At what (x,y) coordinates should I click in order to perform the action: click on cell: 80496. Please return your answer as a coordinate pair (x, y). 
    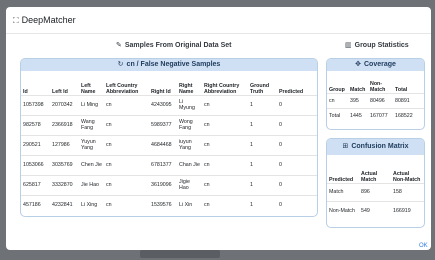
    Looking at the image, I should click on (380, 100).